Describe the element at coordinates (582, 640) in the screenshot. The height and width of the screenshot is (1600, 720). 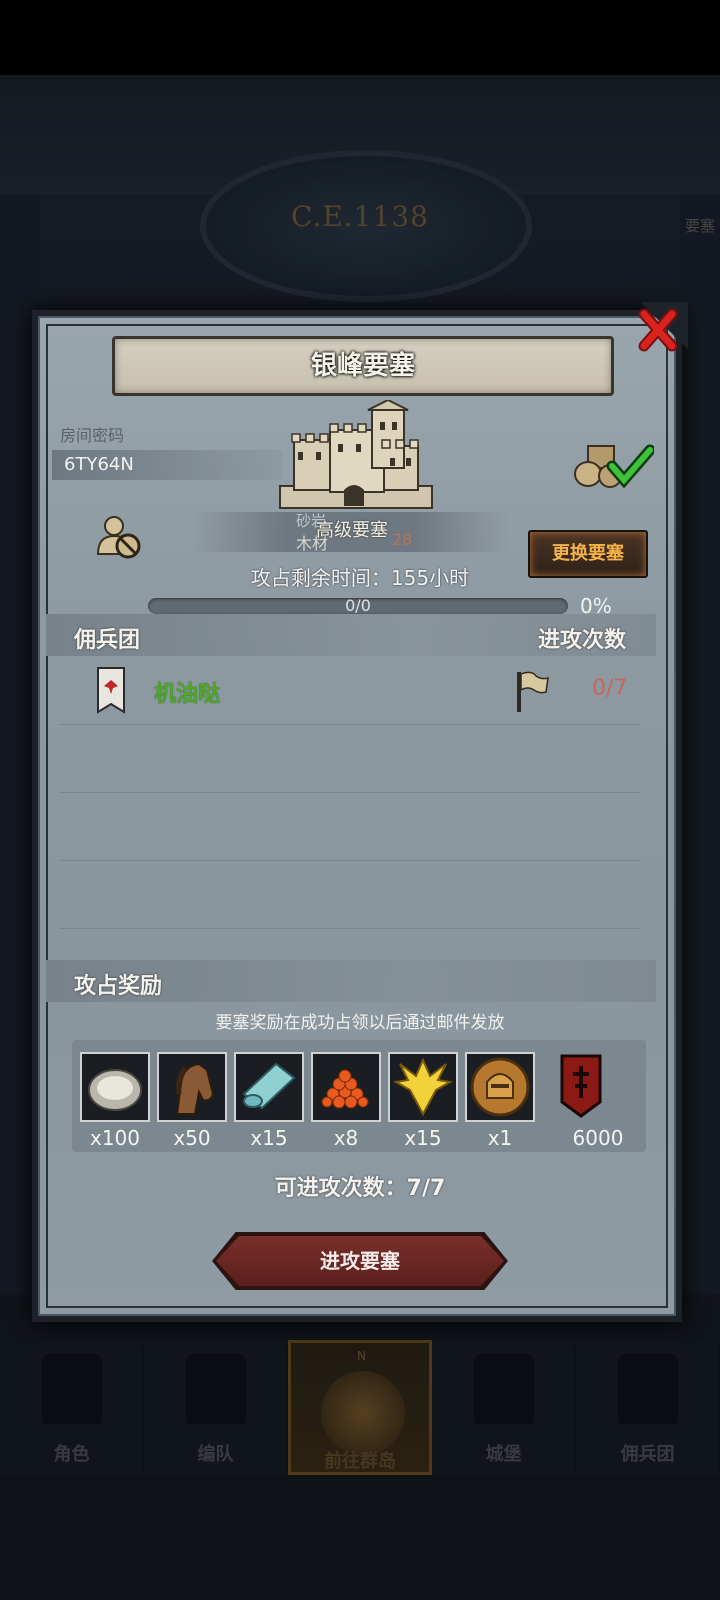
I see `attack-count-header: 进攻次数` at that location.